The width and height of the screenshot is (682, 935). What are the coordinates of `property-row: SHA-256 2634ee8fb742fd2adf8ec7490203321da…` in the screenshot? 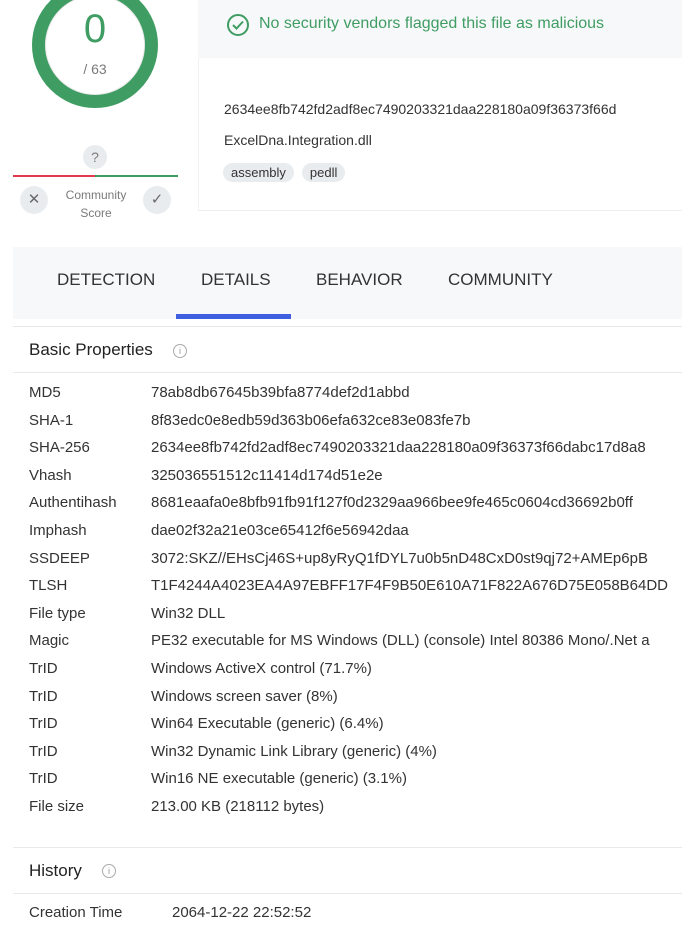 It's located at (355, 453).